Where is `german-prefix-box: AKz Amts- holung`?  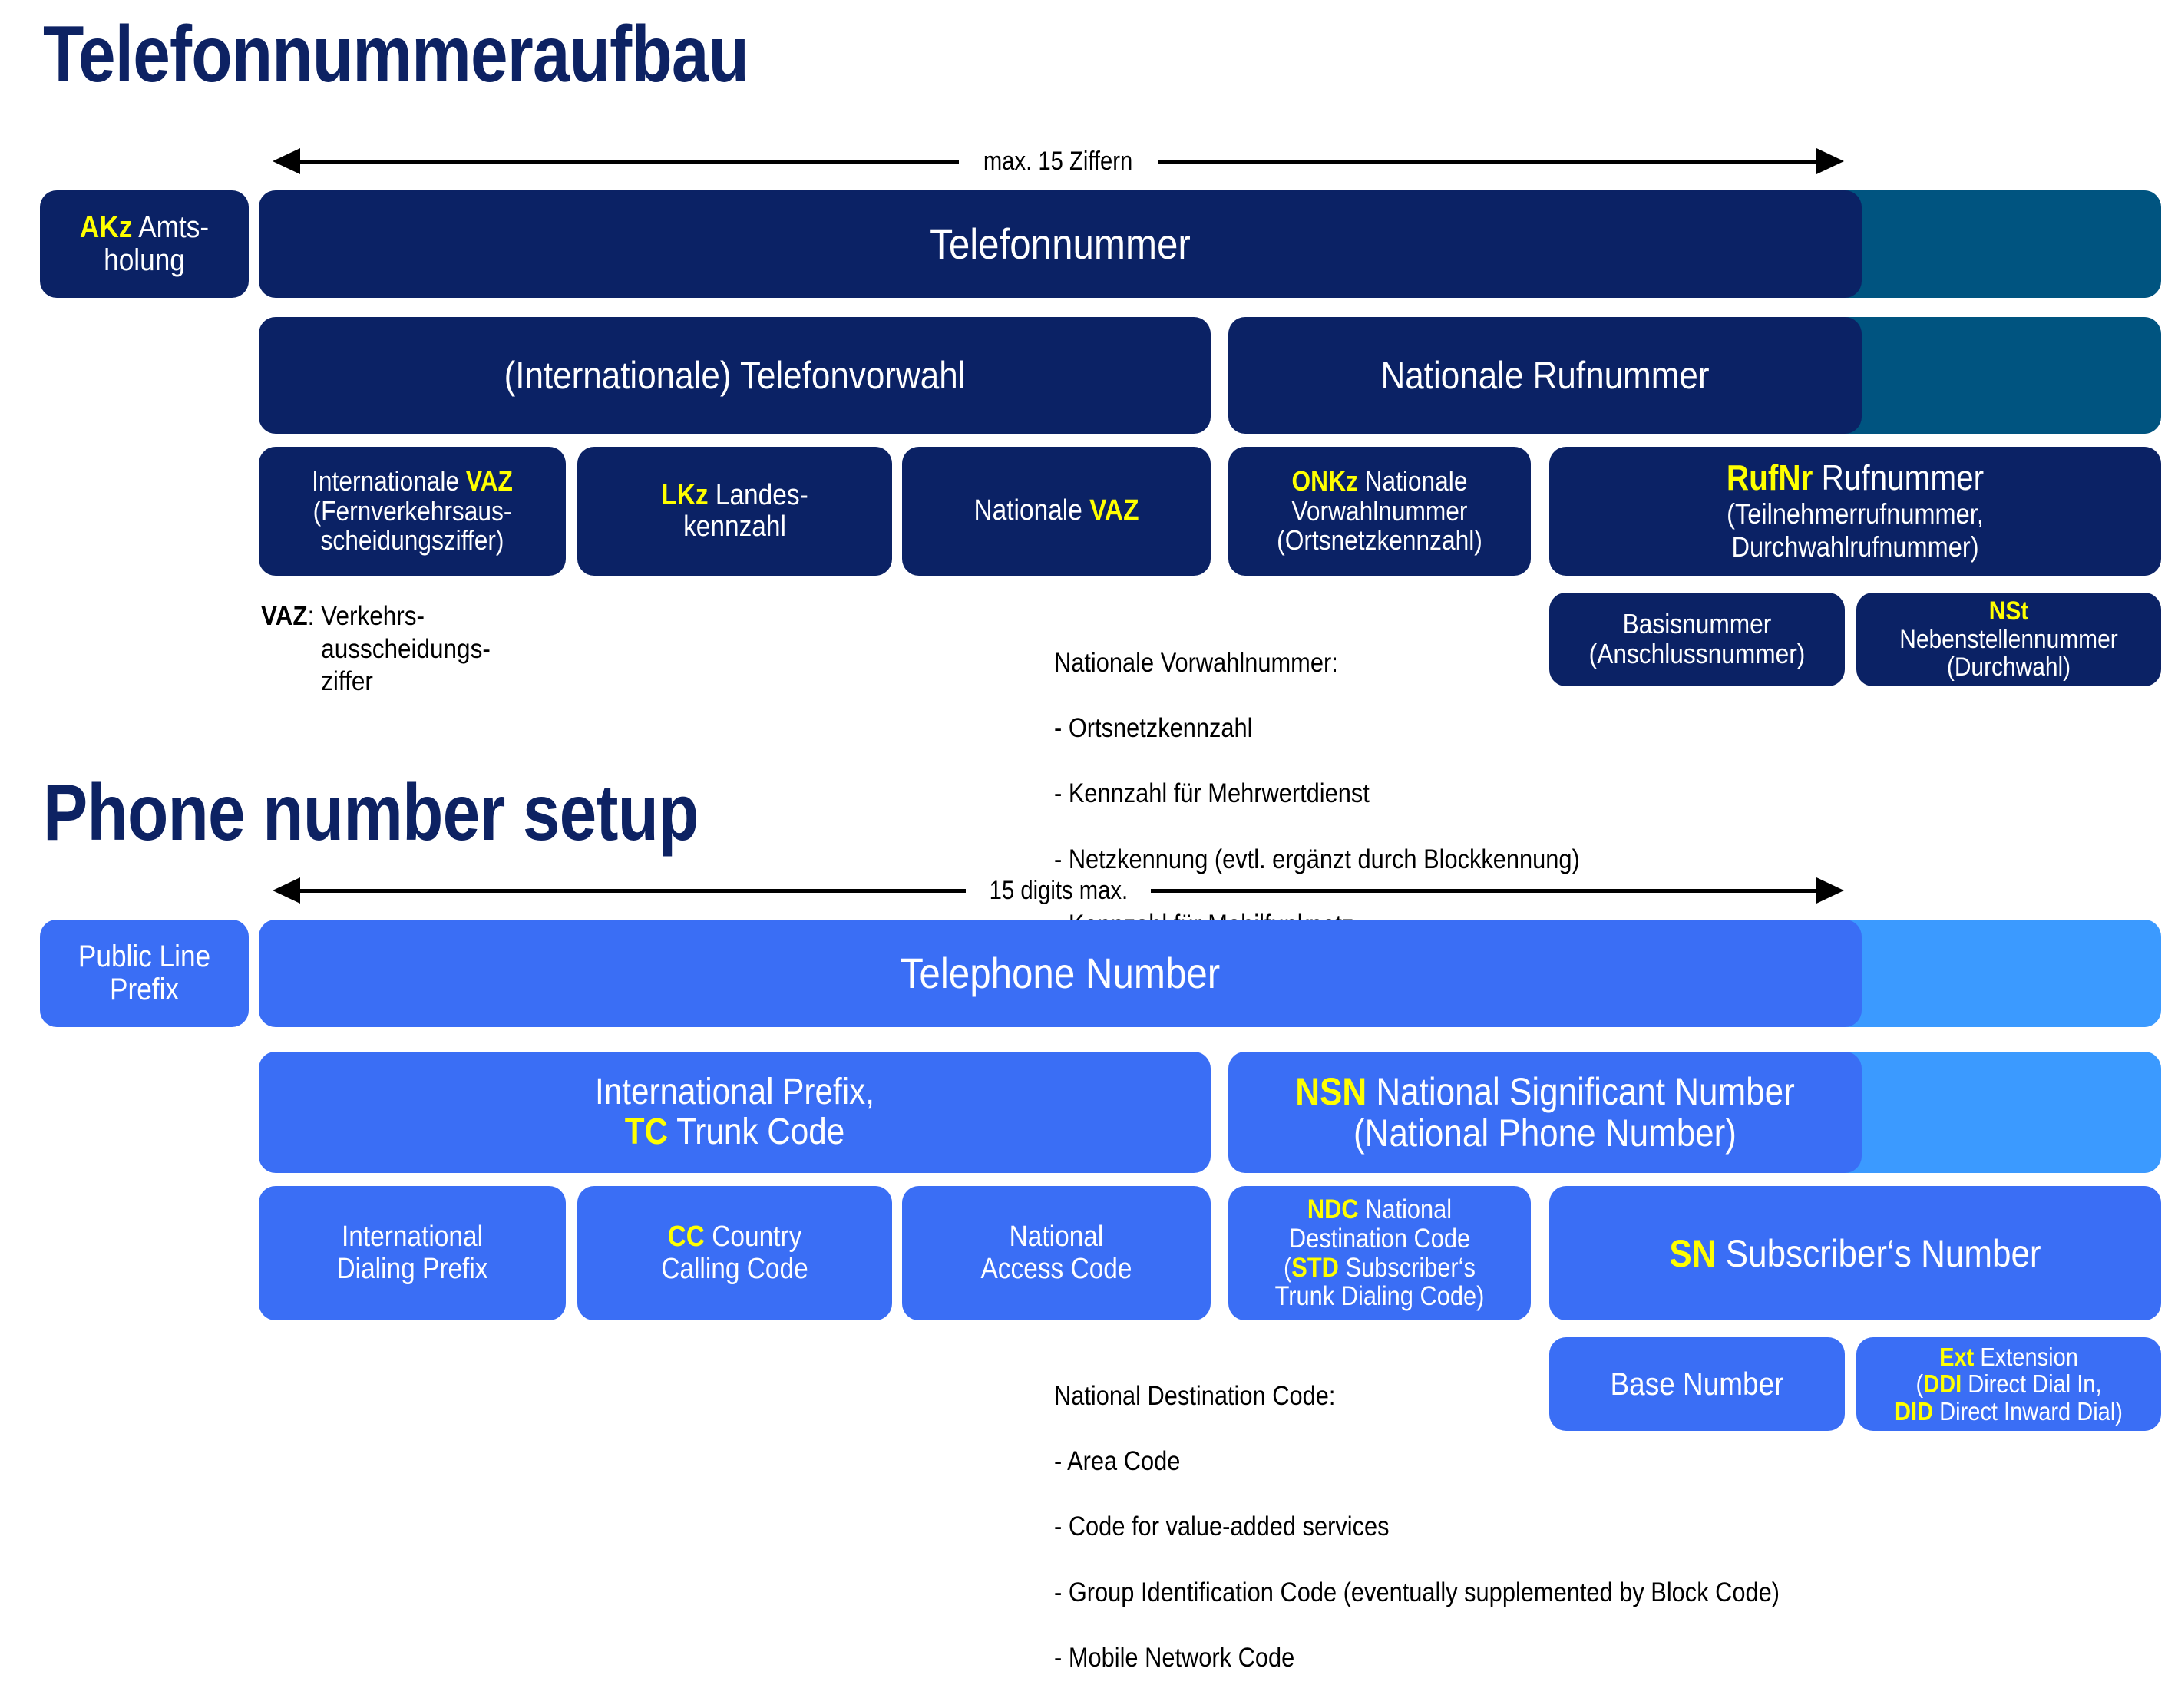
german-prefix-box: AKz Amts- holung is located at coordinates (144, 244).